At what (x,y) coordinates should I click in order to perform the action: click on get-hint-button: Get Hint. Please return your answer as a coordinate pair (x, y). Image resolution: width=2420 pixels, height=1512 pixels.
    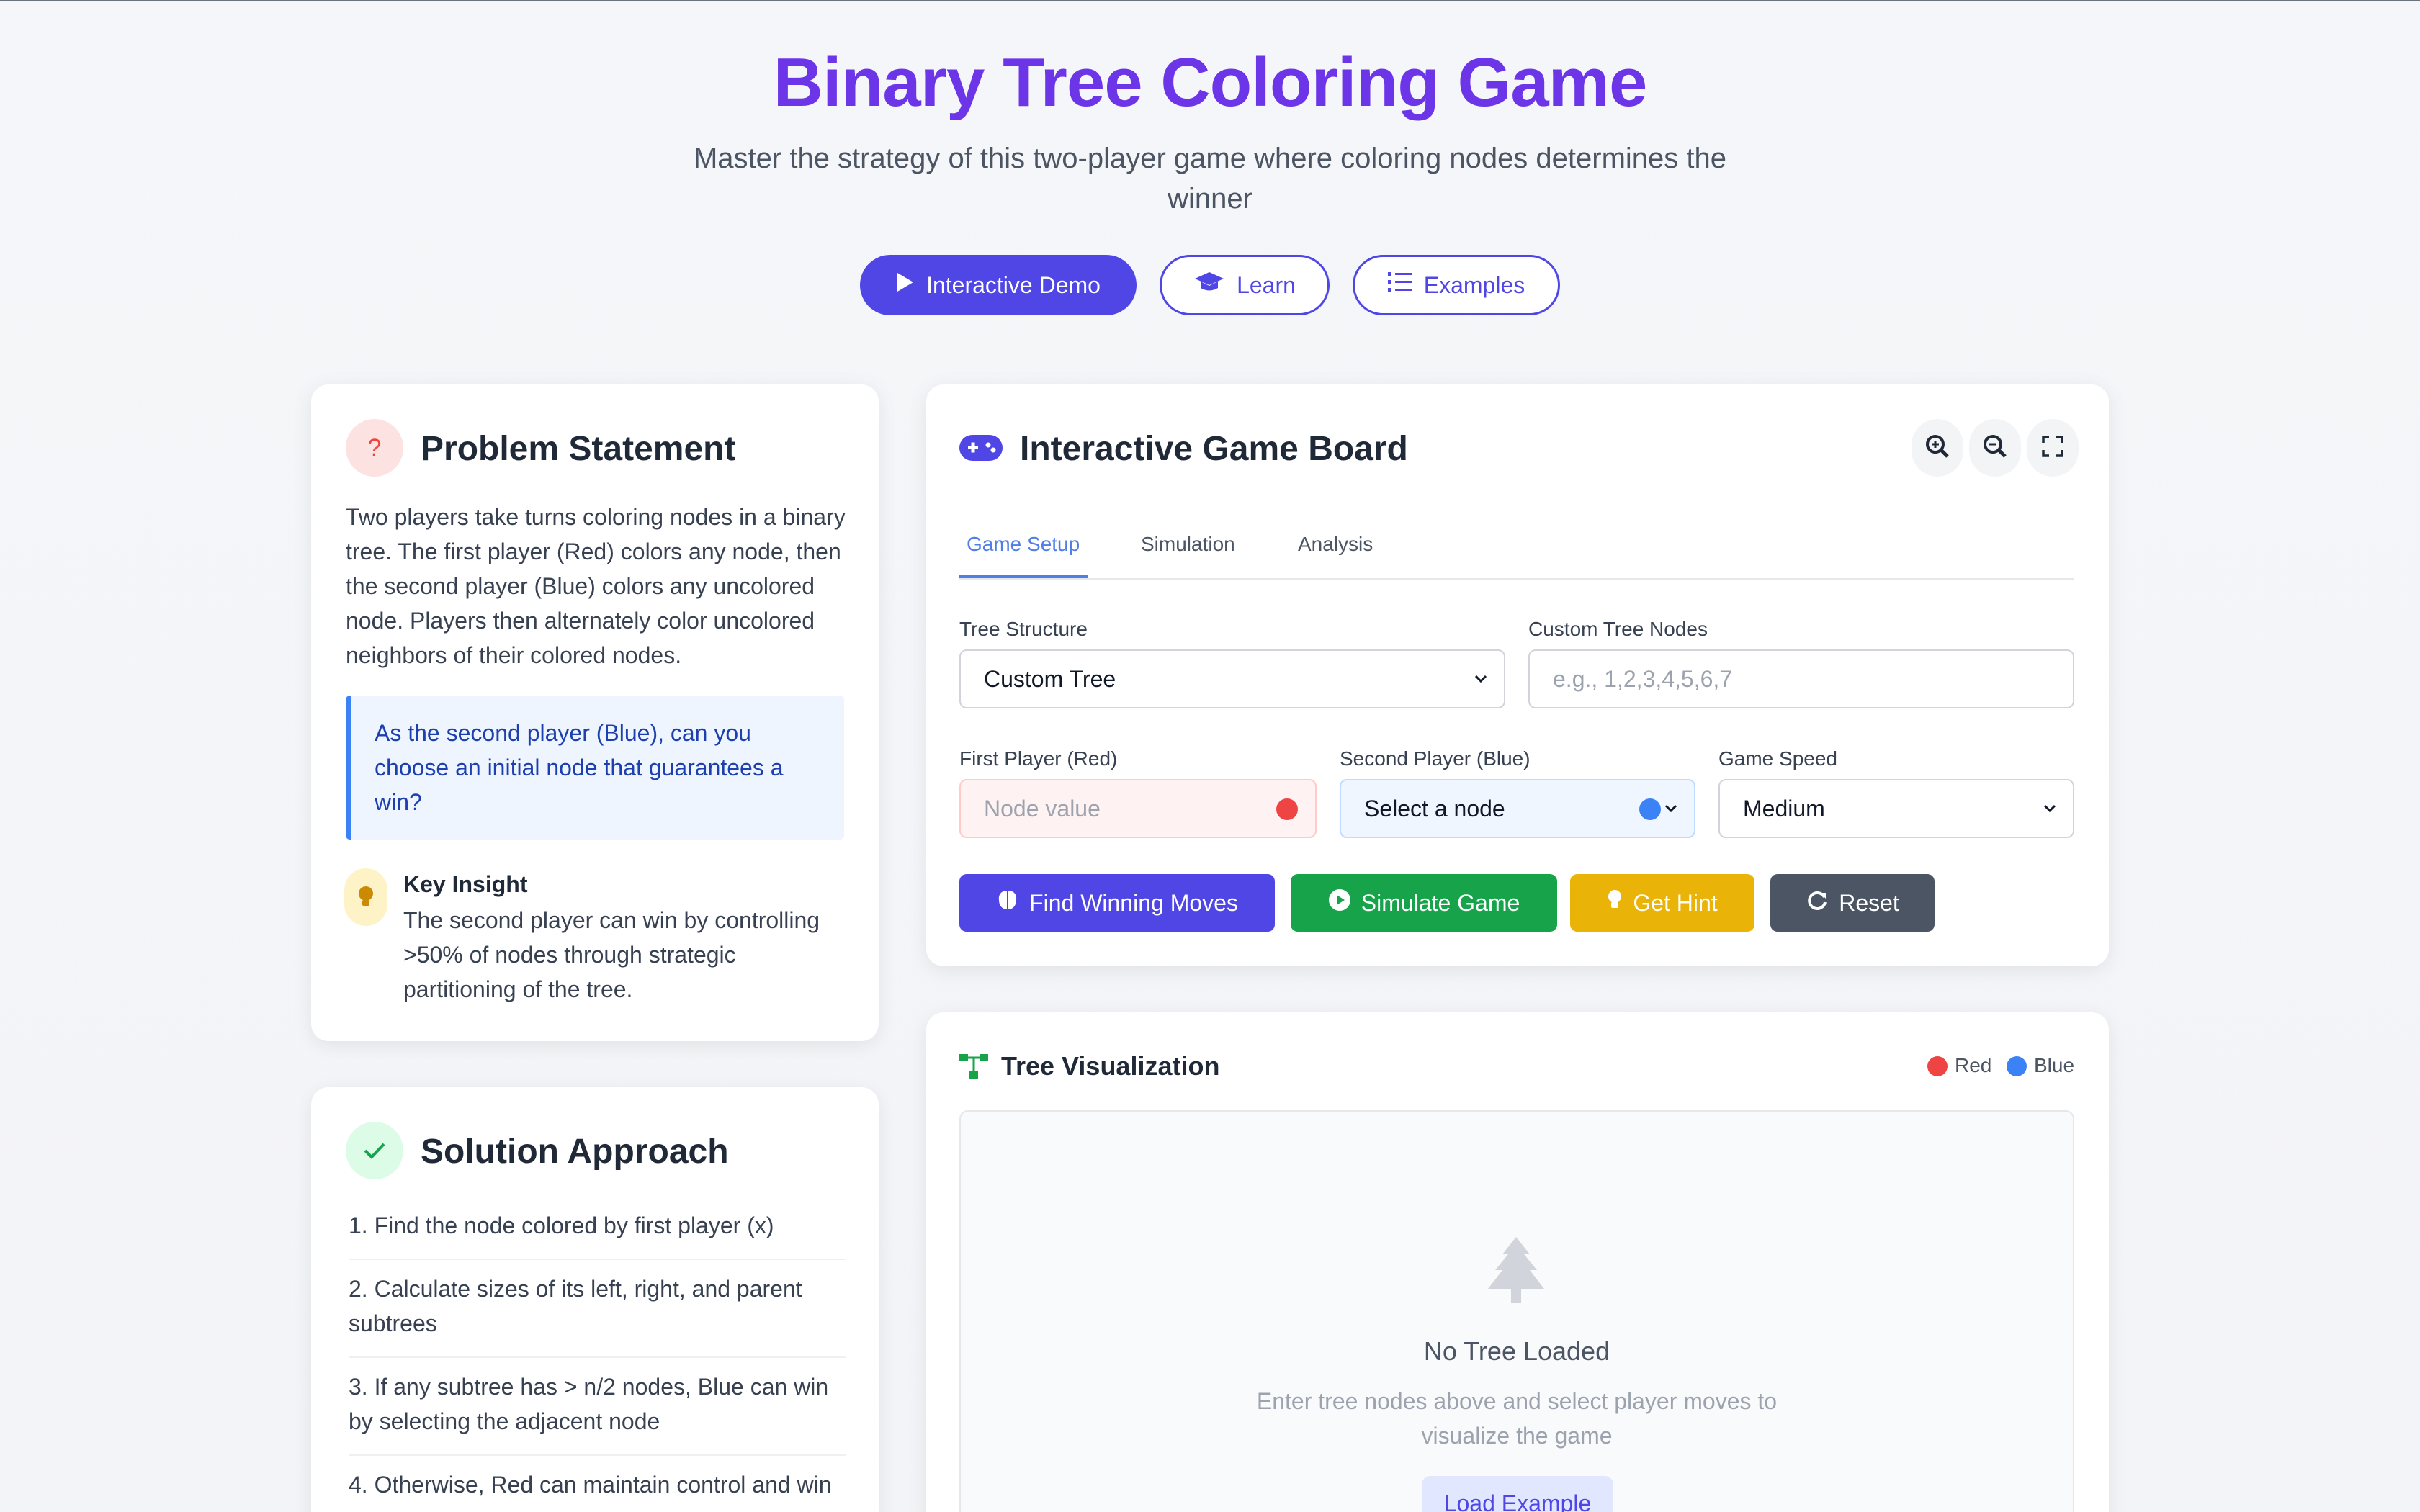
    Looking at the image, I should click on (1662, 903).